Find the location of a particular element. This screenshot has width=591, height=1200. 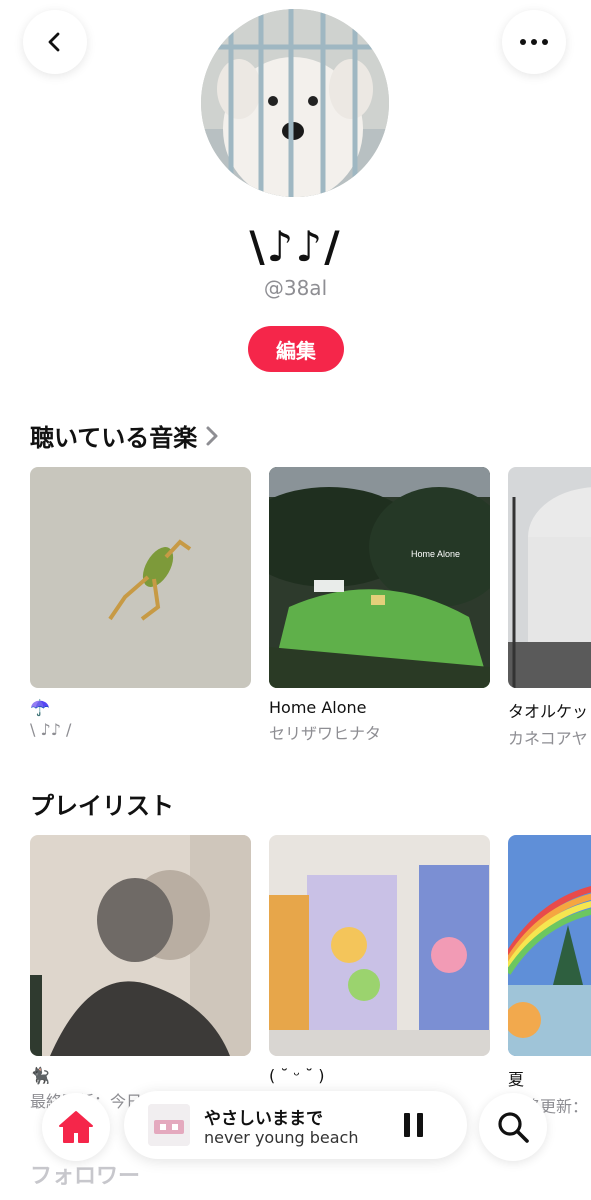

playlist-title: ( ˘ ᵕ ˘ ) is located at coordinates (297, 1075).